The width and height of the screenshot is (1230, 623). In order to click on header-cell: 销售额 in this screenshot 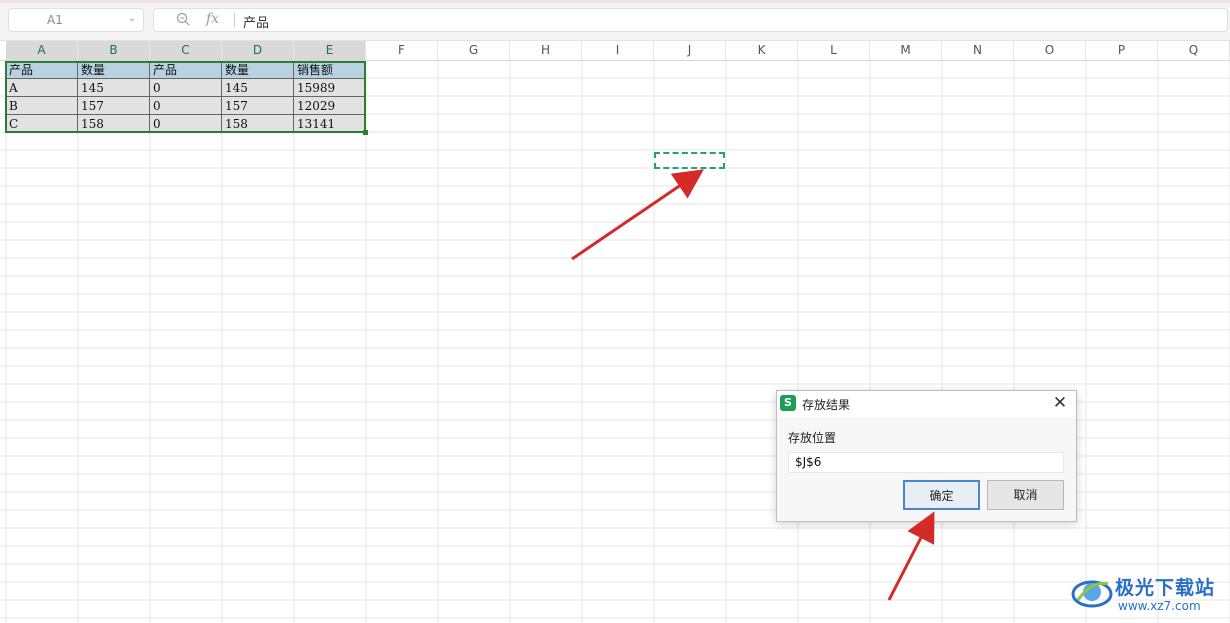, I will do `click(330, 70)`.